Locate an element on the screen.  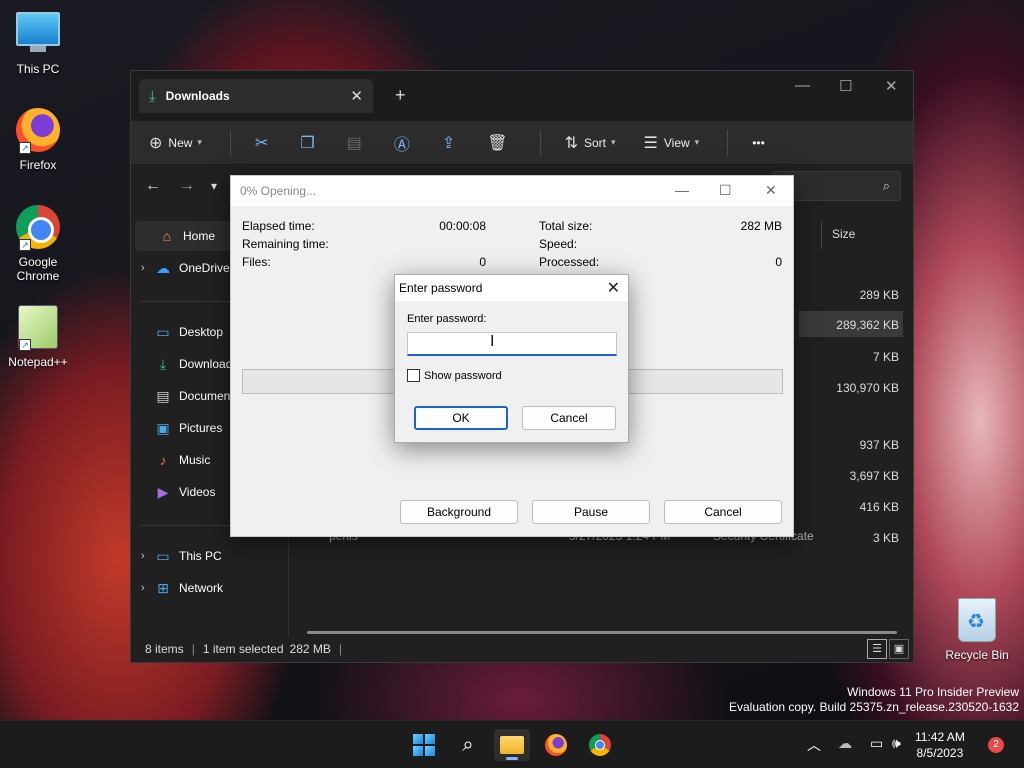
desktop-icon-recycle-bin: Recycle Bin is located at coordinates (977, 630).